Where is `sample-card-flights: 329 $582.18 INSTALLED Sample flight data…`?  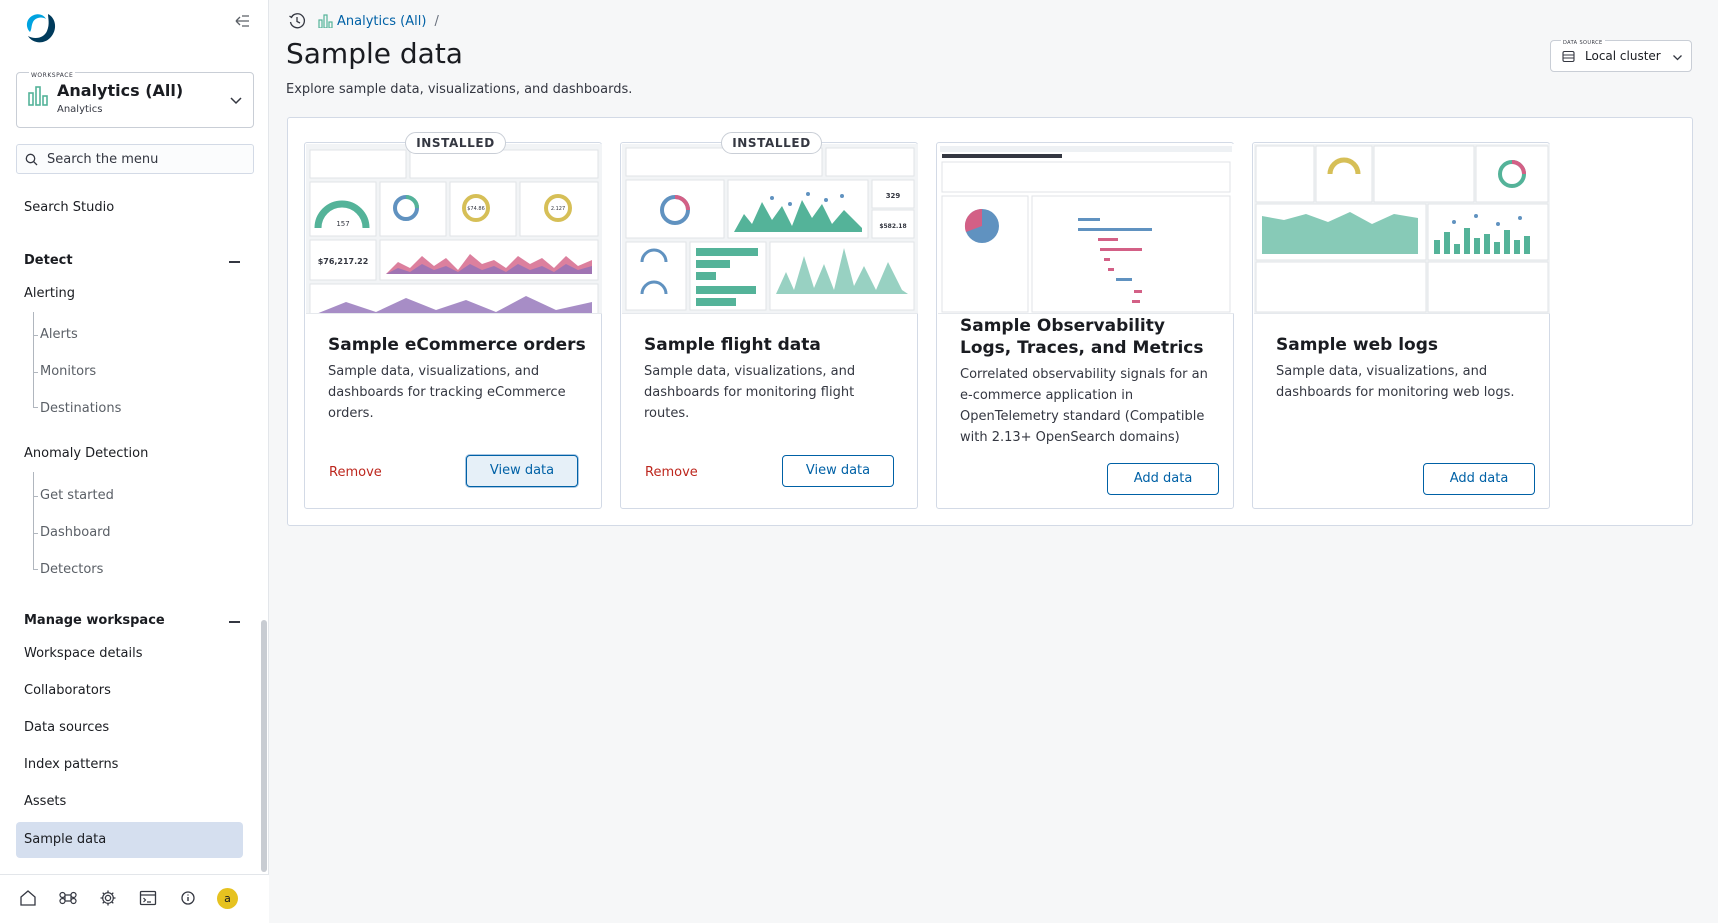 sample-card-flights: 329 $582.18 INSTALLED Sample flight data… is located at coordinates (769, 320).